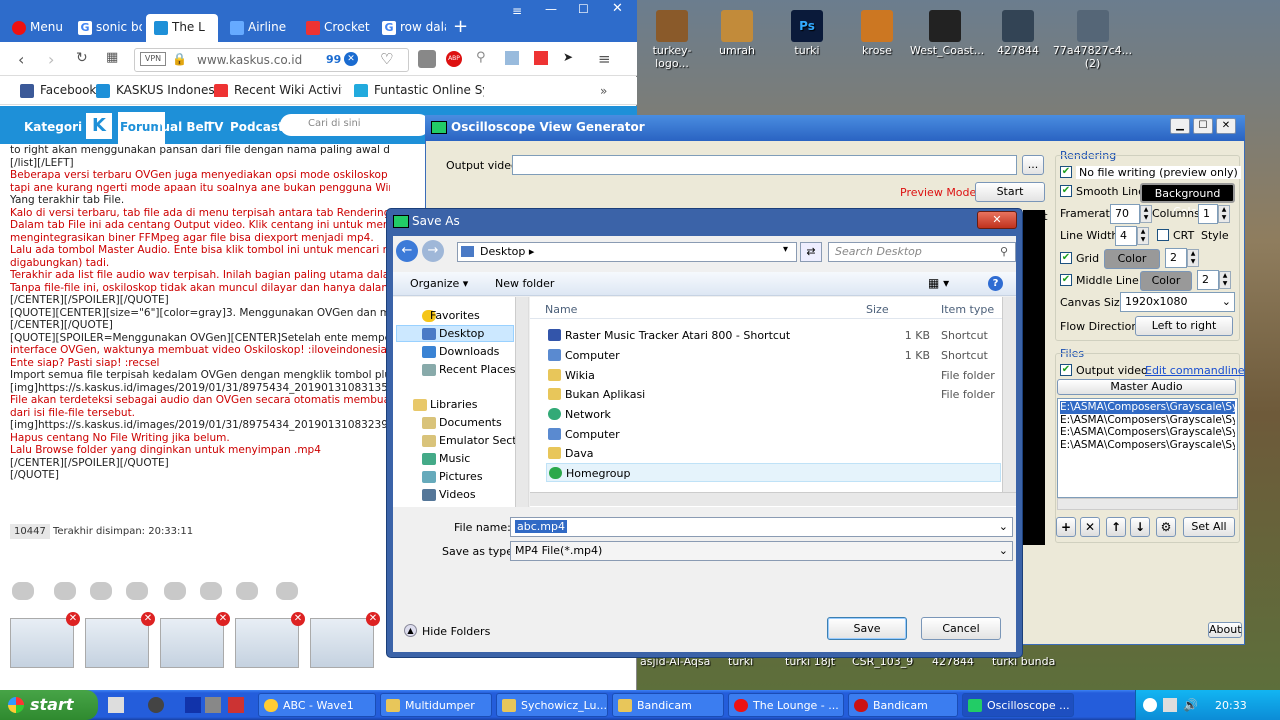 The width and height of the screenshot is (1280, 720). Describe the element at coordinates (1195, 370) in the screenshot. I see `edit-commandline-link: Edit commandline` at that location.